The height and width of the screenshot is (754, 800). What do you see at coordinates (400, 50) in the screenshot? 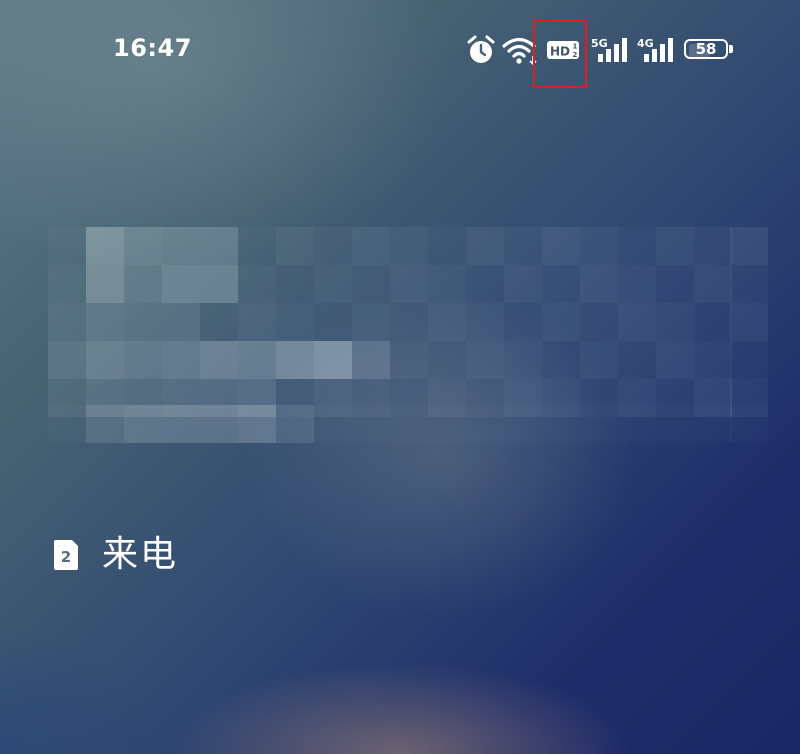
I see `status-bar: 16:47 HD 1 2 5G 4G 58` at bounding box center [400, 50].